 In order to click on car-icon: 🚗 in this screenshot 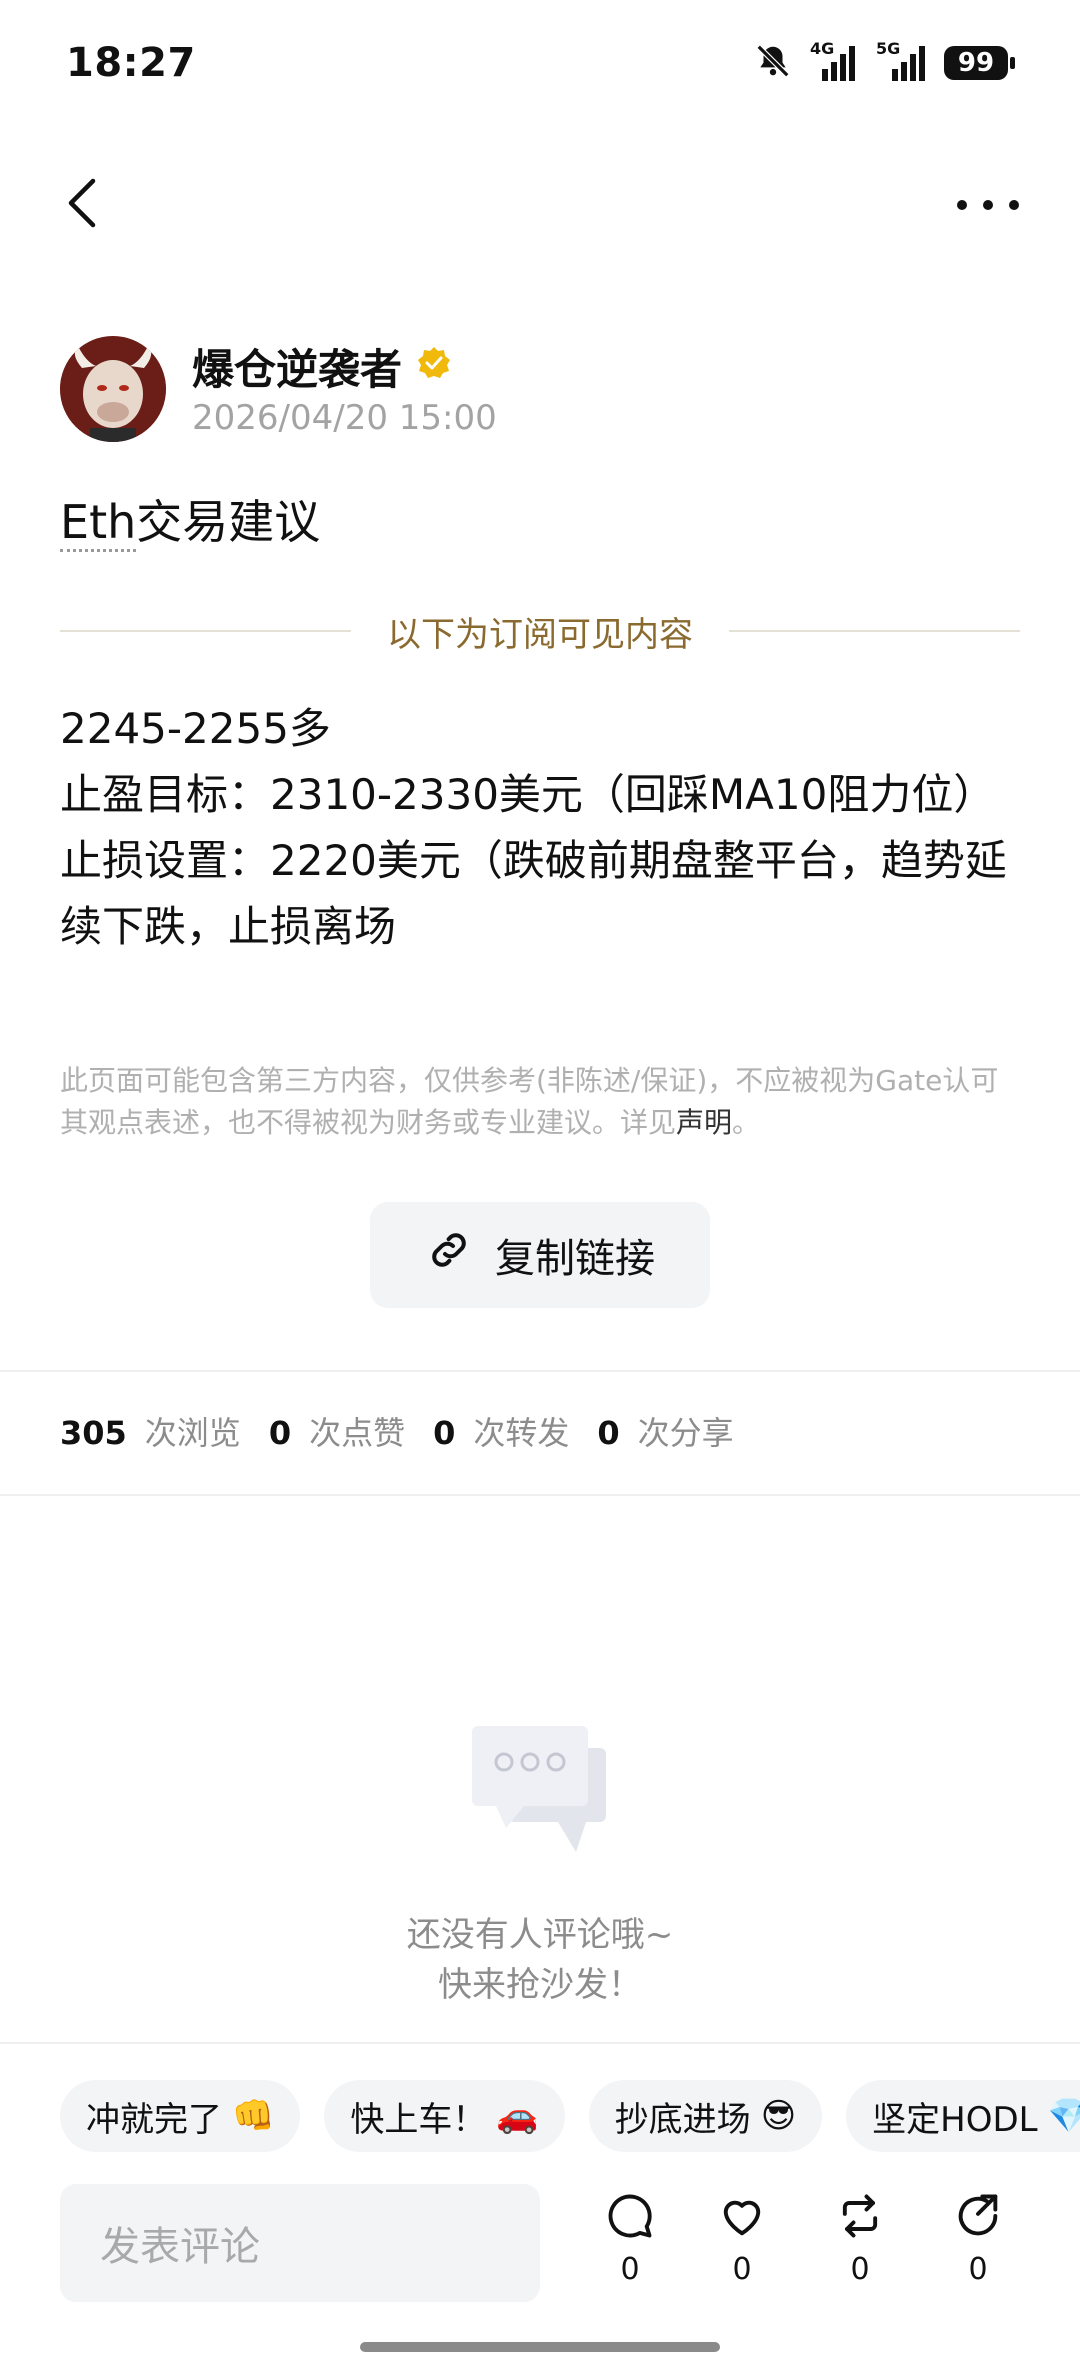, I will do `click(517, 2116)`.